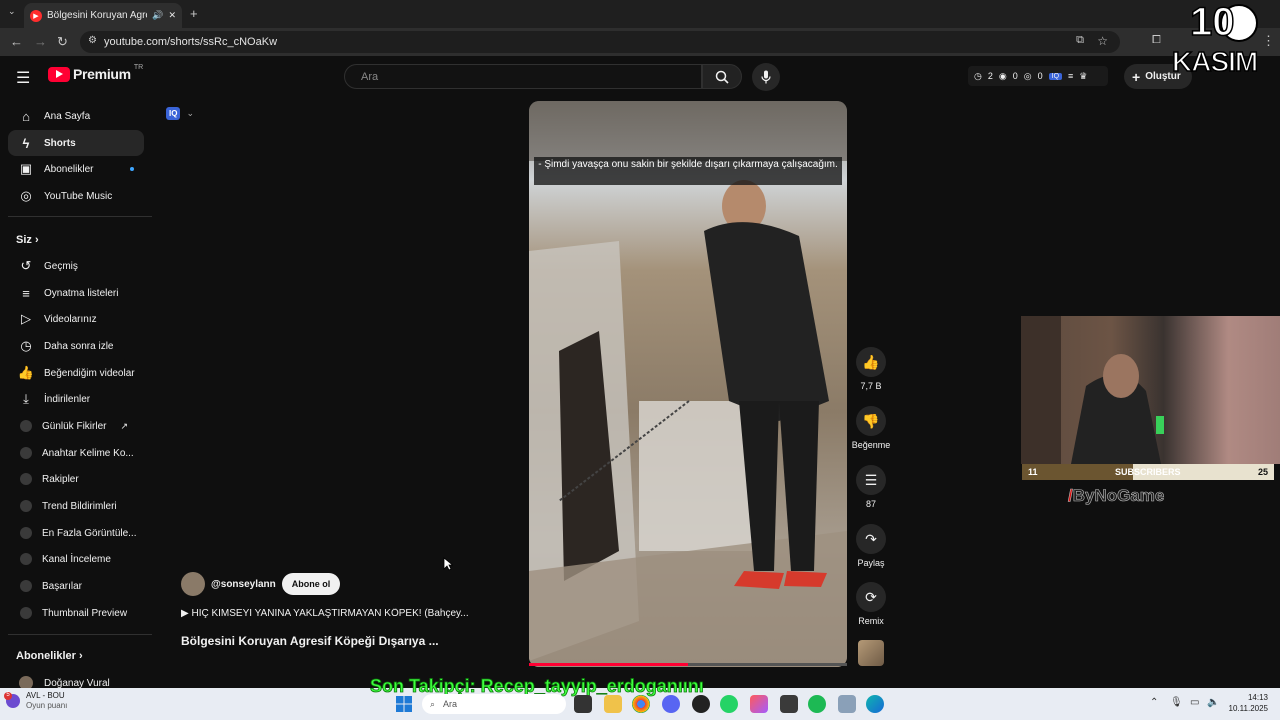  Describe the element at coordinates (67, 116) in the screenshot. I see `sidebar-item-label: Ana Sayfa` at that location.